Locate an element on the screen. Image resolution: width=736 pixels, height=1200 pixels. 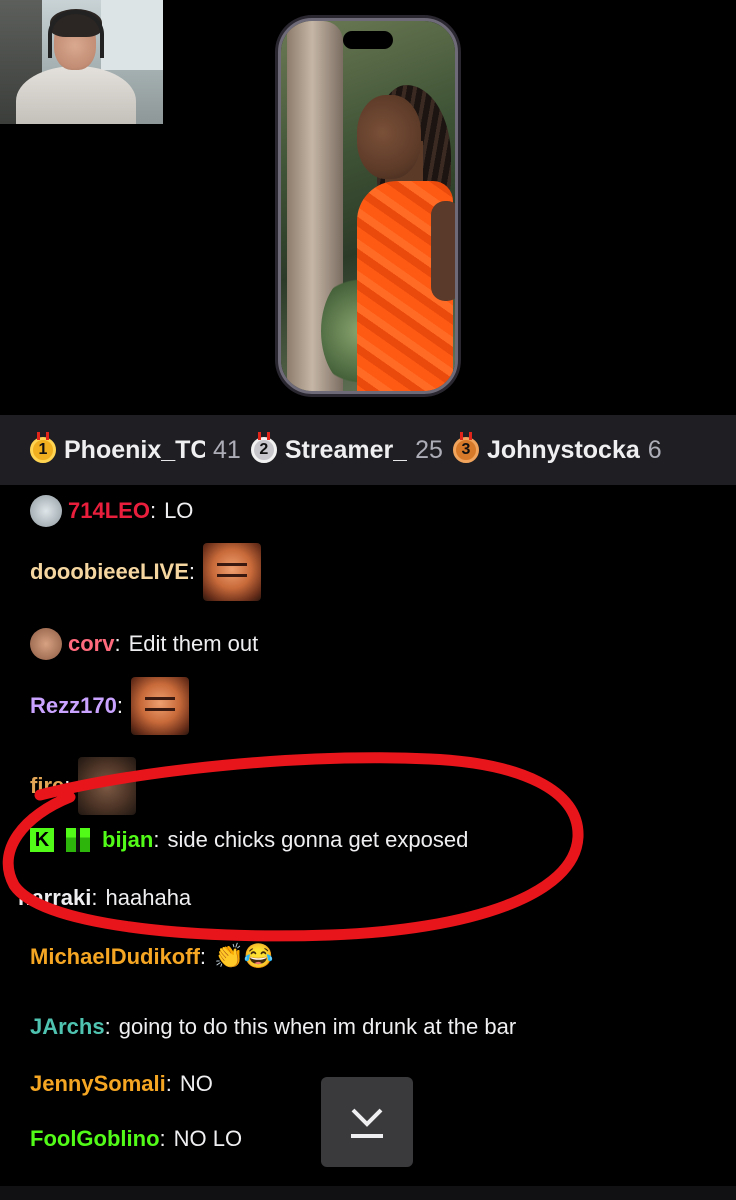
chat-username: 714LEO is located at coordinates (109, 511).